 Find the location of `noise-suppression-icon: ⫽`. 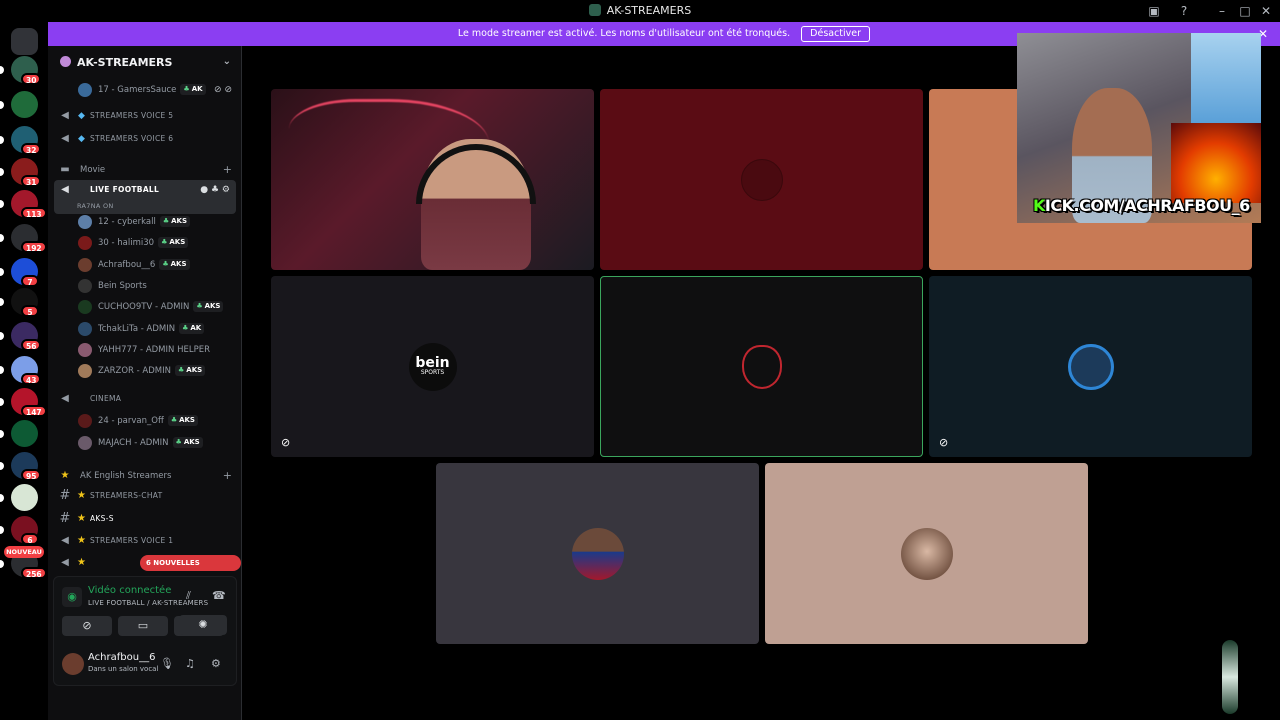

noise-suppression-icon: ⫽ is located at coordinates (188, 596).